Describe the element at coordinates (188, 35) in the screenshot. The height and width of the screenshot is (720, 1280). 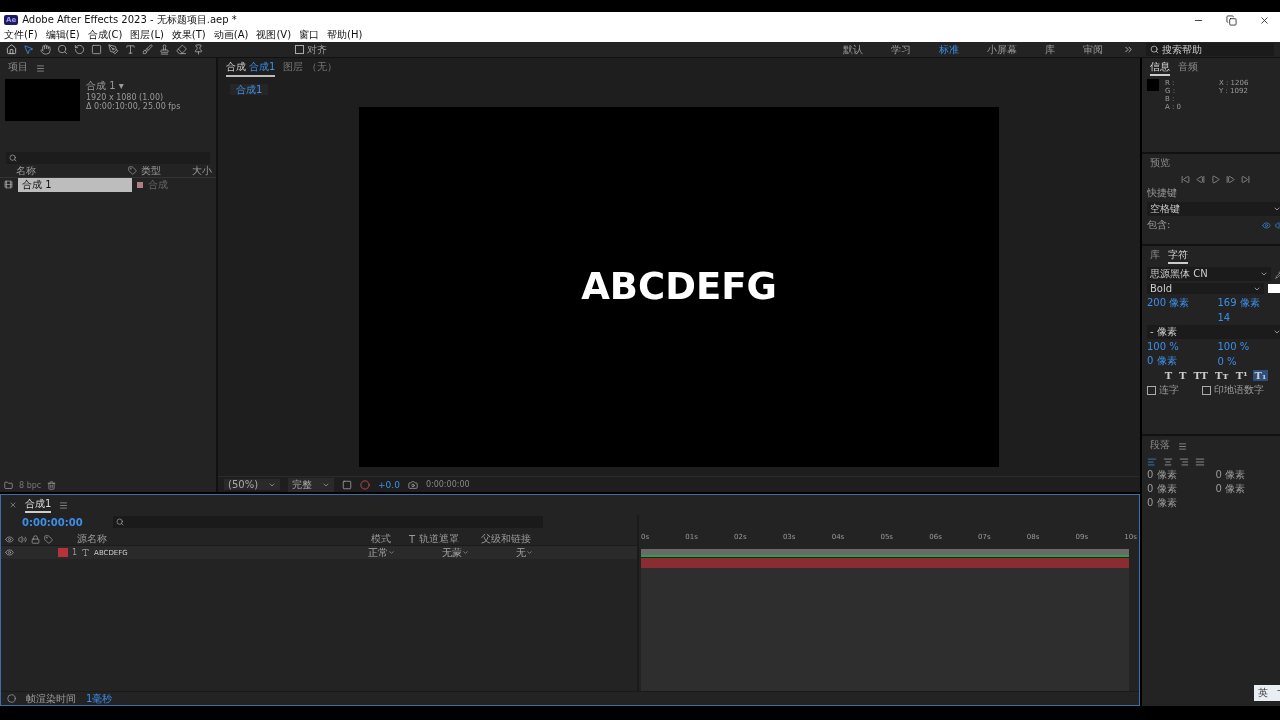
I see `menu-item: 效果(T)` at that location.